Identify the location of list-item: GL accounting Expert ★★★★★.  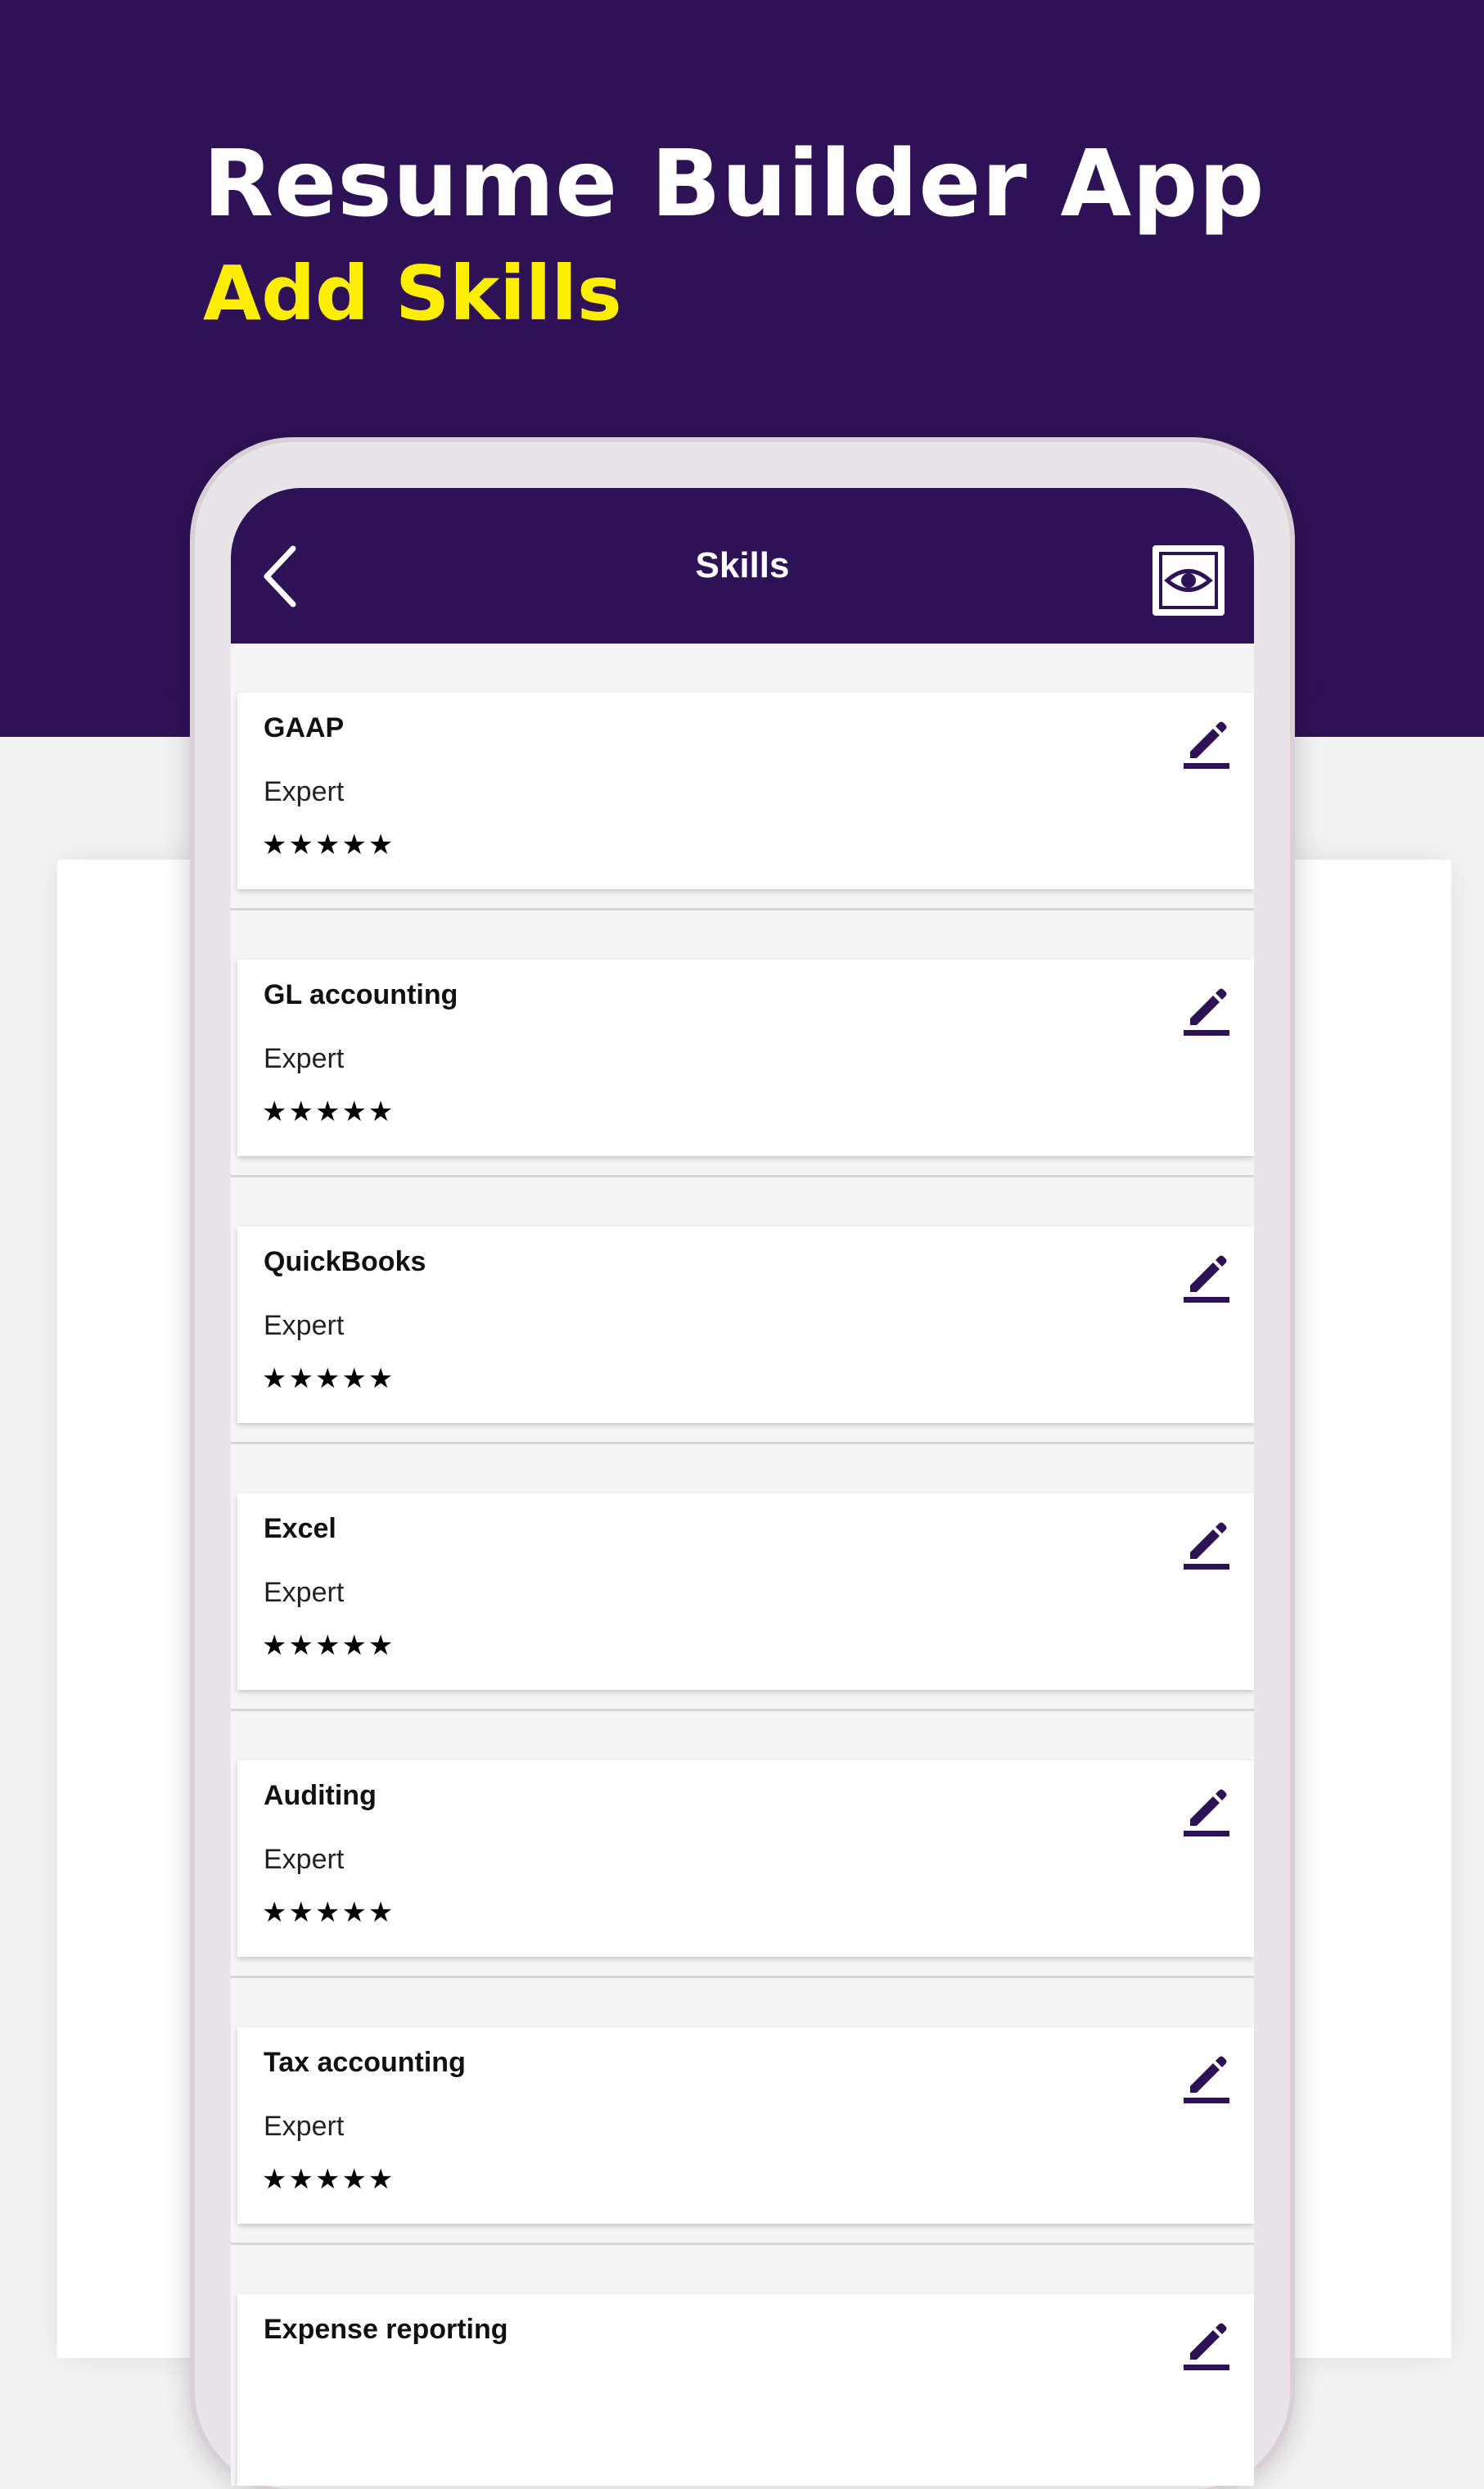
(742, 1043).